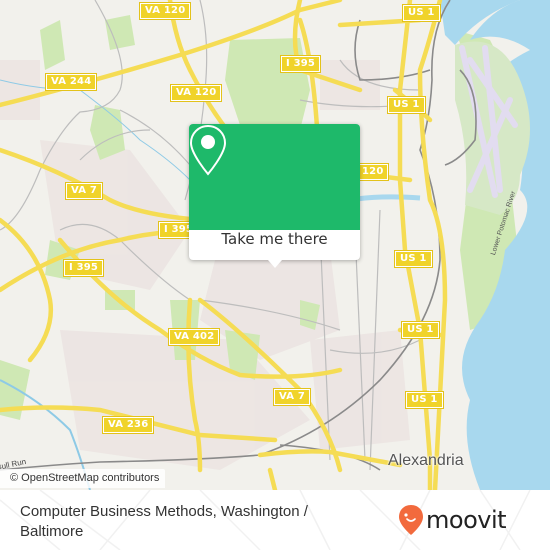 The width and height of the screenshot is (550, 550). I want to click on road-shield-va402: VA 402, so click(194, 337).